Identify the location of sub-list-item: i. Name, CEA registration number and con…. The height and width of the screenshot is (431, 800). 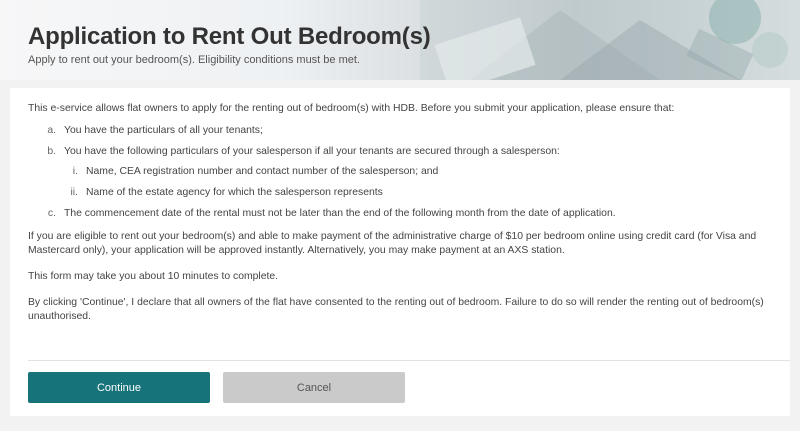
(400, 172).